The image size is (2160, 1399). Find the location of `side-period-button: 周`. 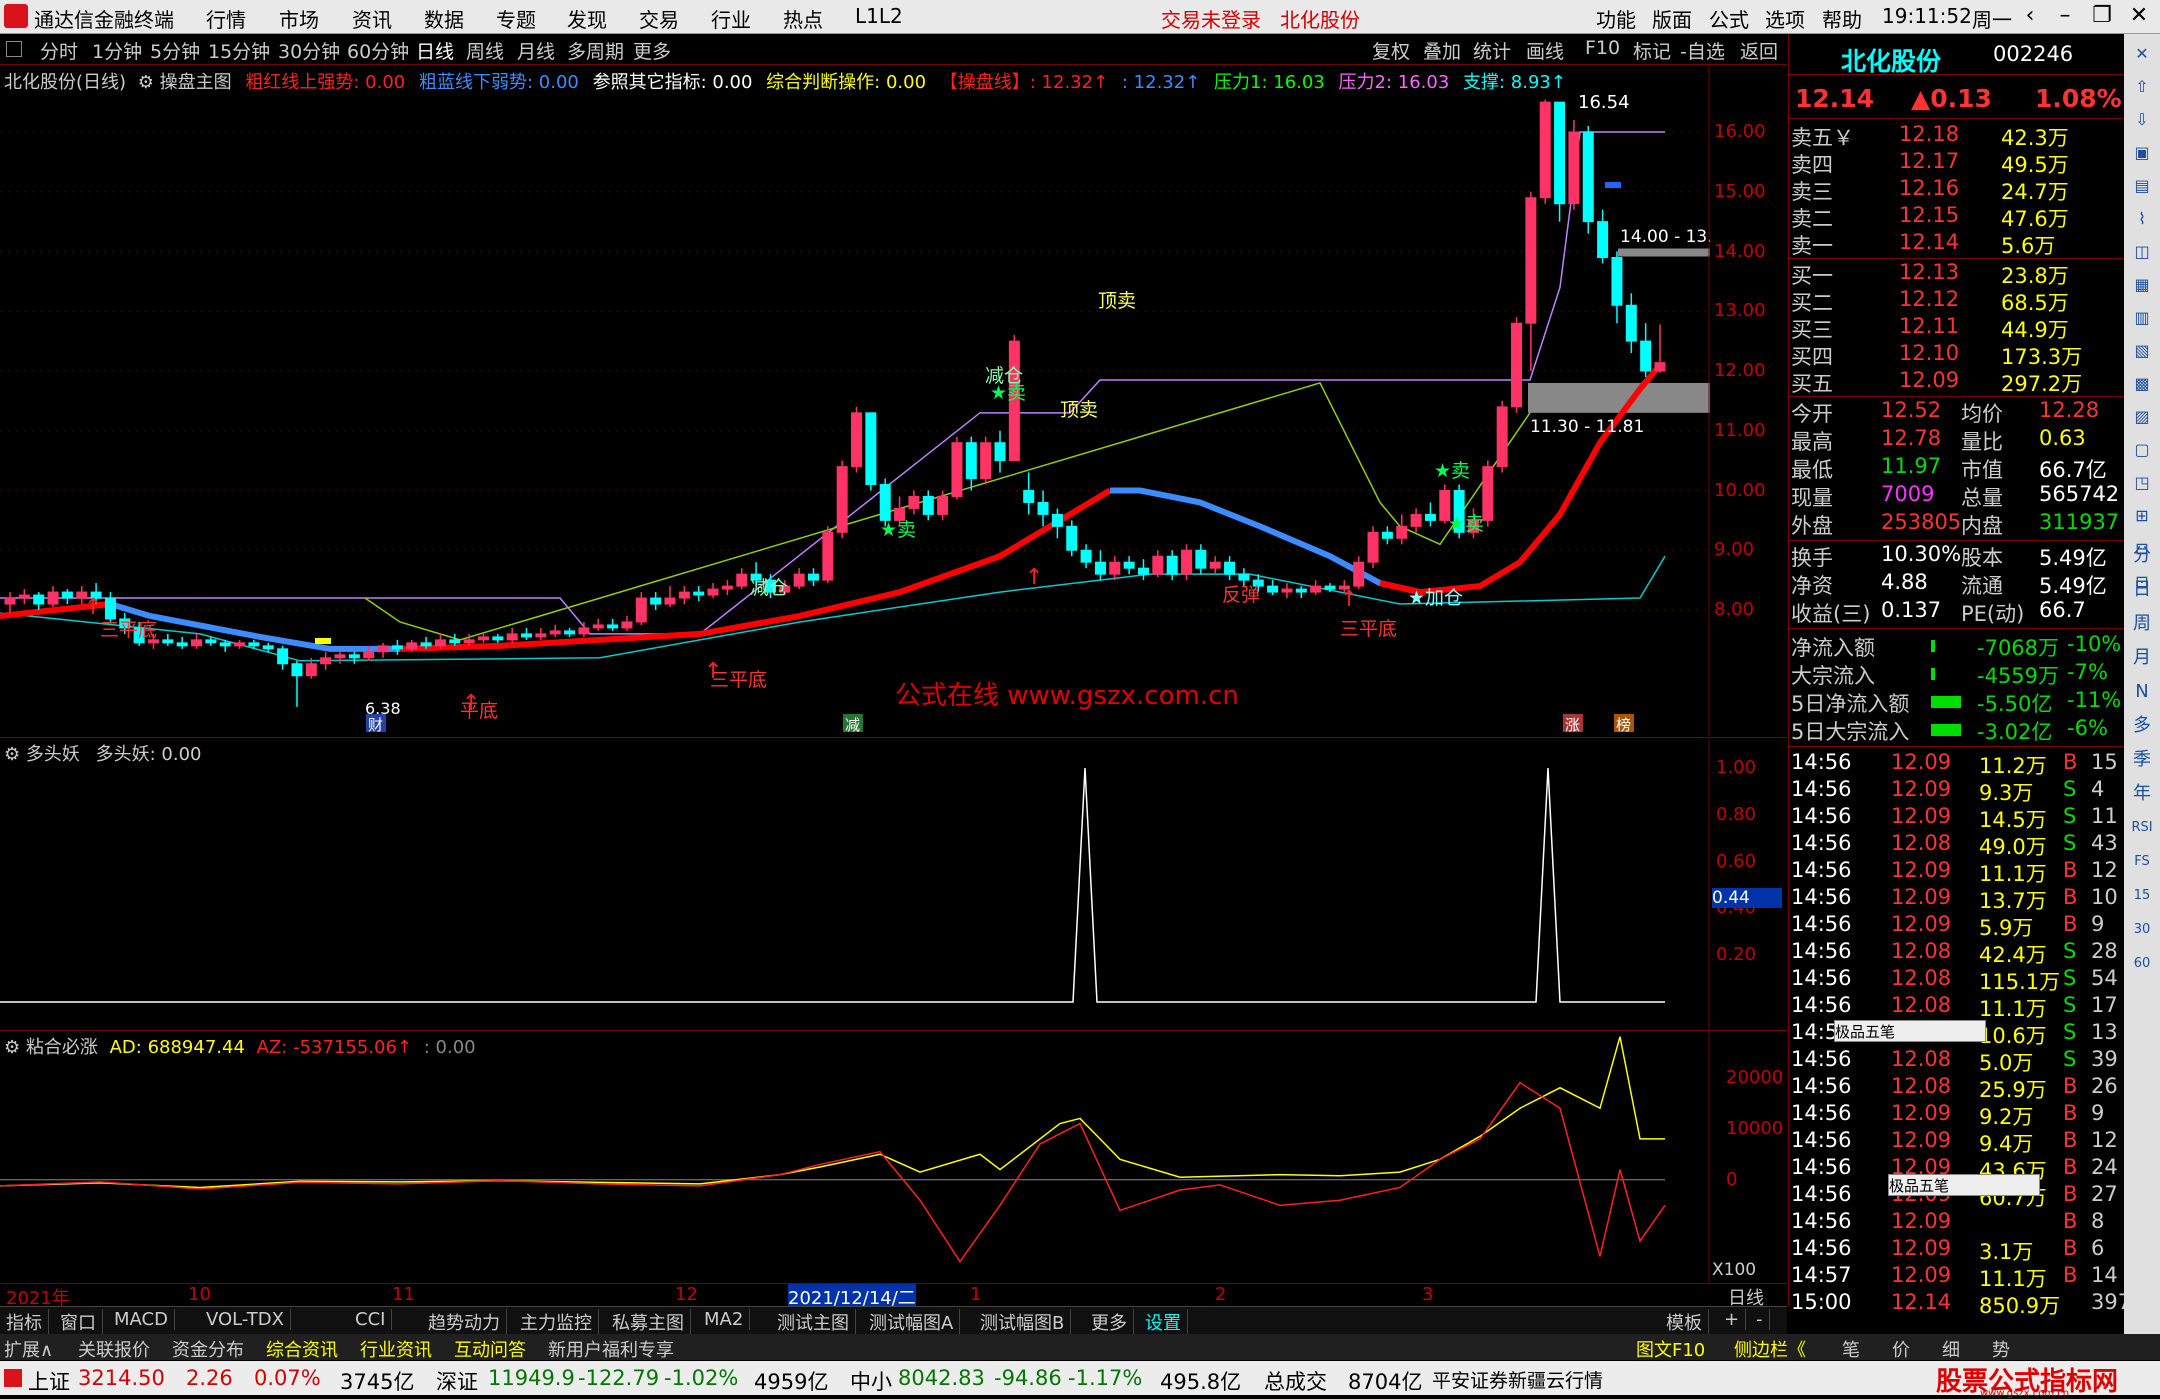

side-period-button: 周 is located at coordinates (2142, 624).